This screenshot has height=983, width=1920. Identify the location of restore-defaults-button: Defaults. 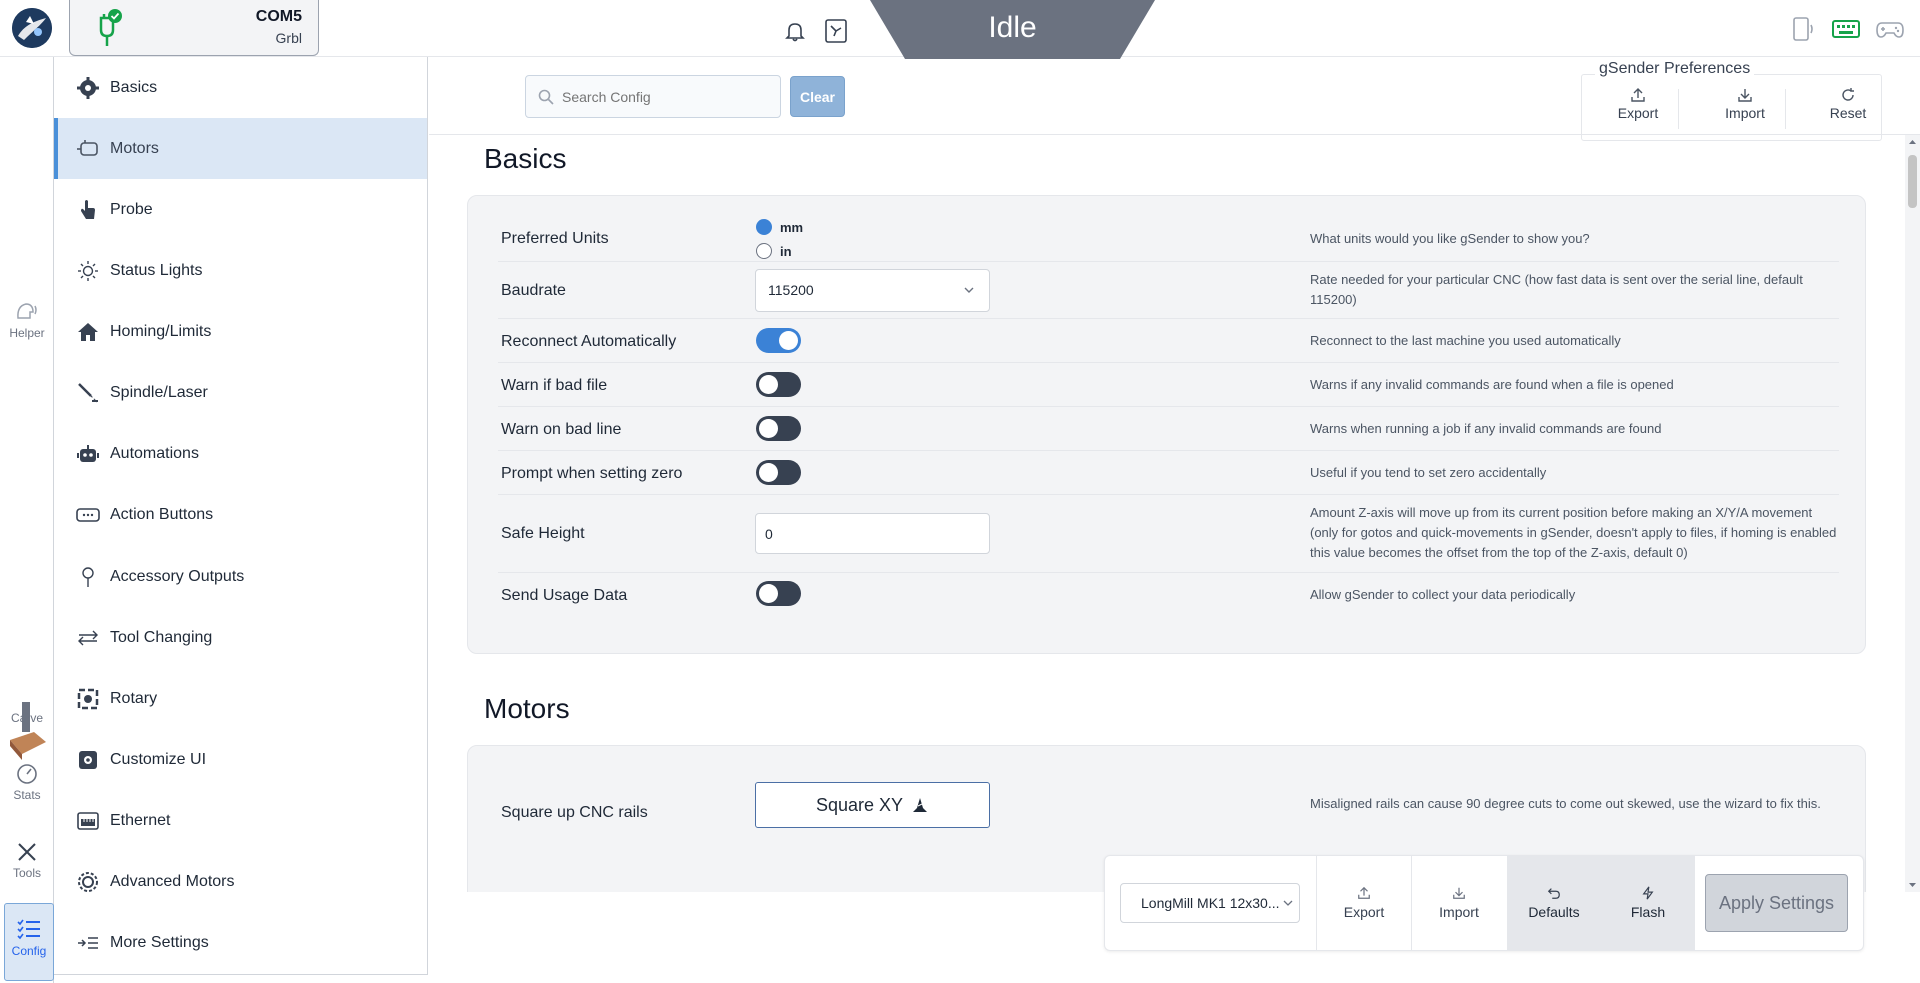
(1554, 903).